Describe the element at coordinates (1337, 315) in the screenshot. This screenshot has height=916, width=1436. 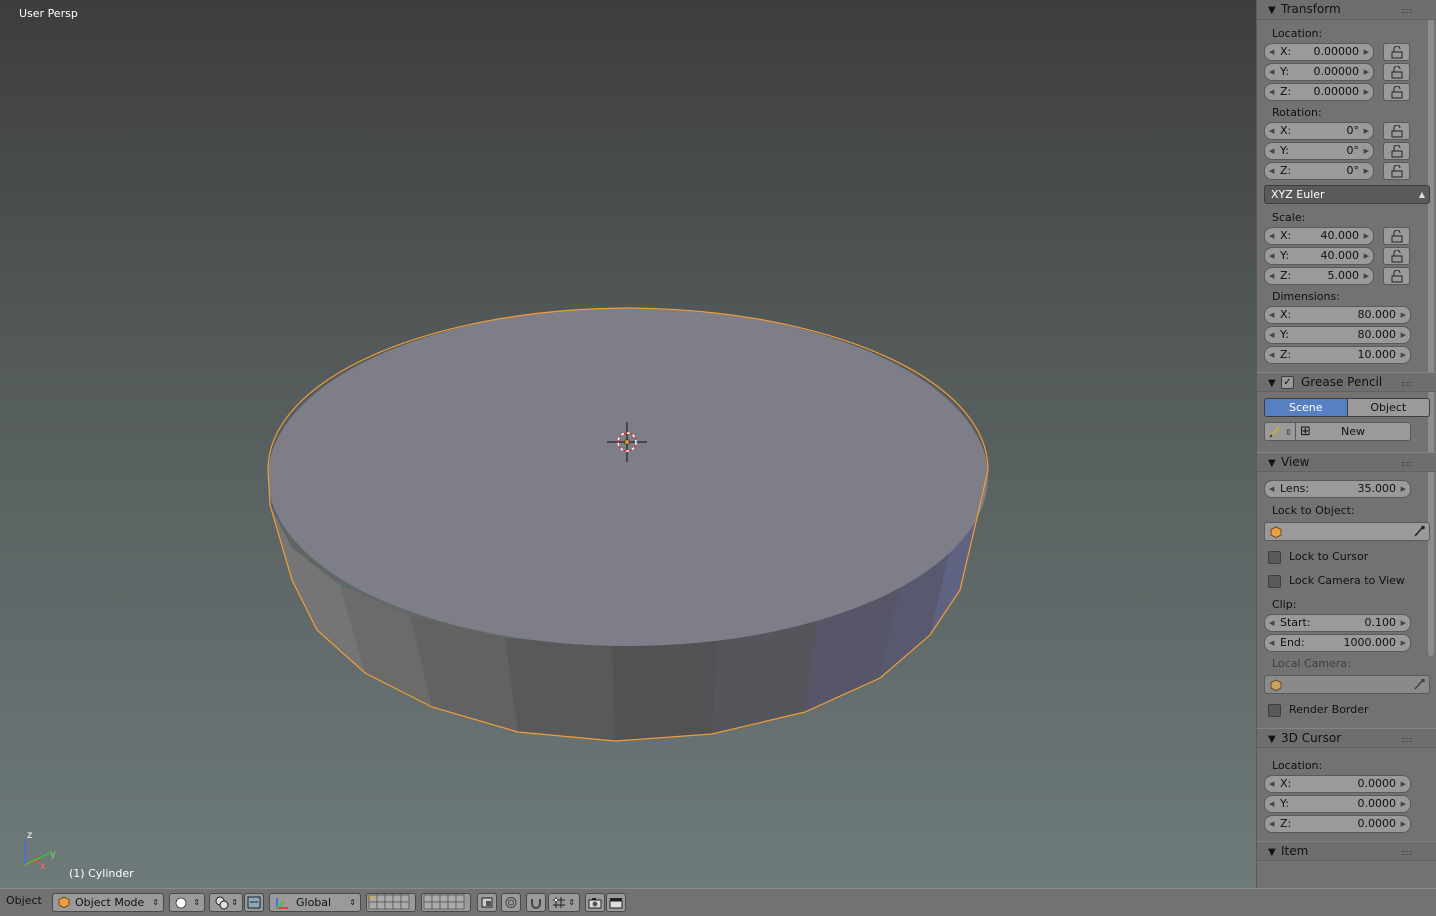
I see `dimensions-x-field: ◀ X: 80.000 ▶` at that location.